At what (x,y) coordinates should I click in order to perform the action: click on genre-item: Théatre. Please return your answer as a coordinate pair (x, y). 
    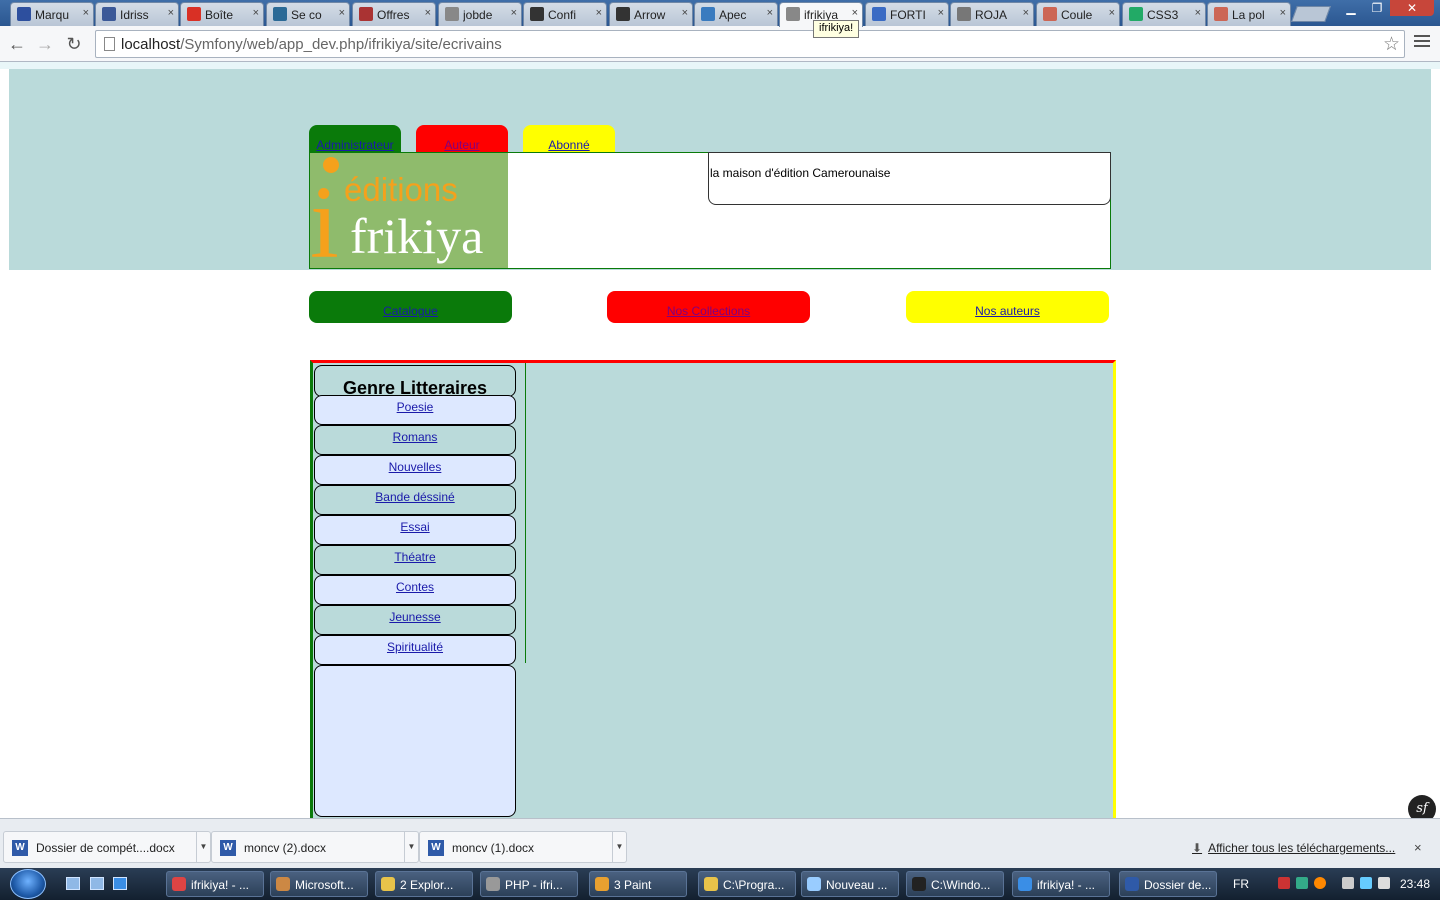
    Looking at the image, I should click on (415, 560).